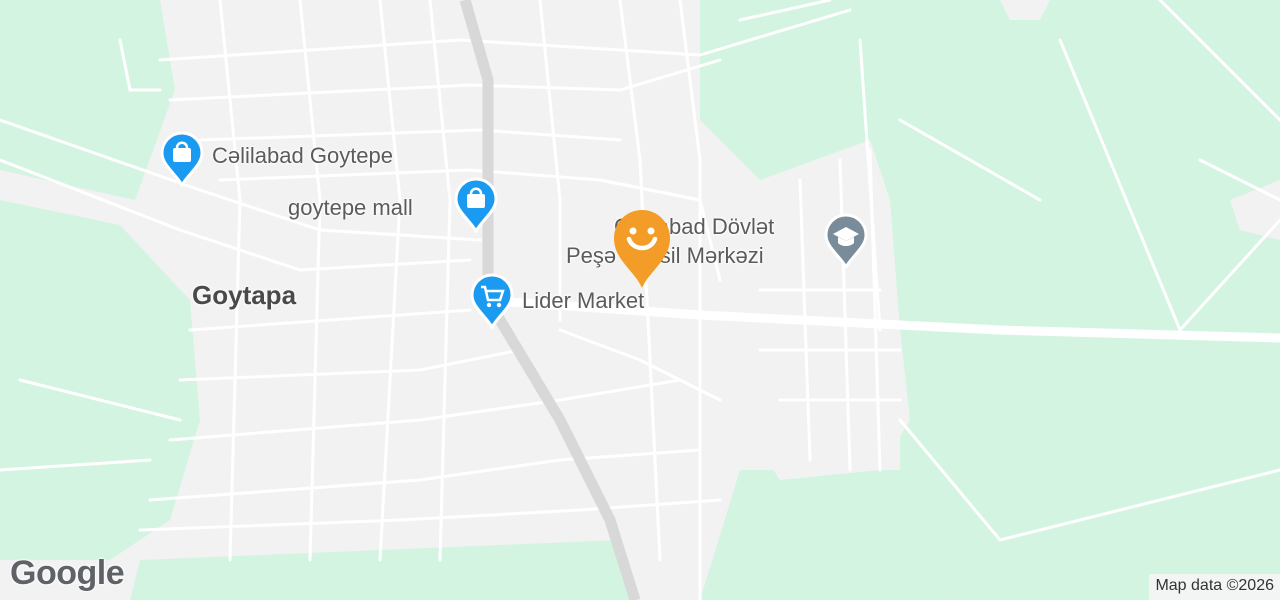 Image resolution: width=1280 pixels, height=600 pixels. I want to click on graduation-cap-icon, so click(846, 241).